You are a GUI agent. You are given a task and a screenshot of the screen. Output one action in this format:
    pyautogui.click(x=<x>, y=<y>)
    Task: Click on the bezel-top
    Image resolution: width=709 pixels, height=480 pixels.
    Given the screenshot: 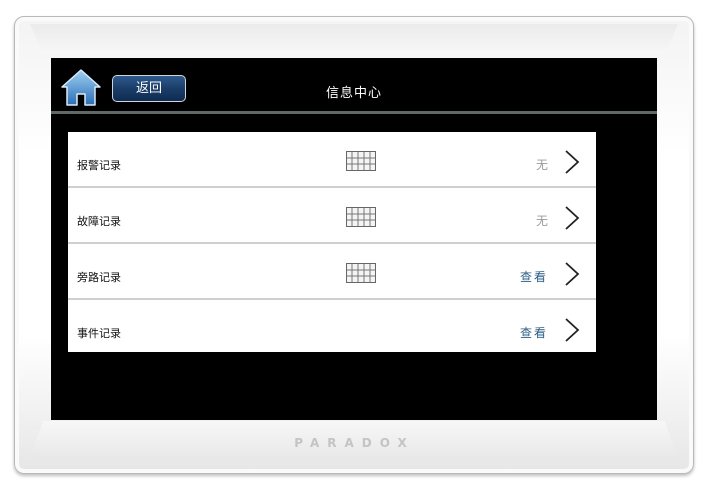 What is the action you would take?
    pyautogui.click(x=354, y=39)
    